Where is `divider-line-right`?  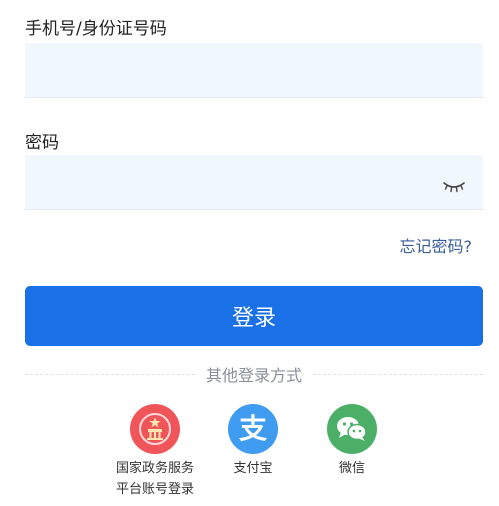 divider-line-right is located at coordinates (398, 374).